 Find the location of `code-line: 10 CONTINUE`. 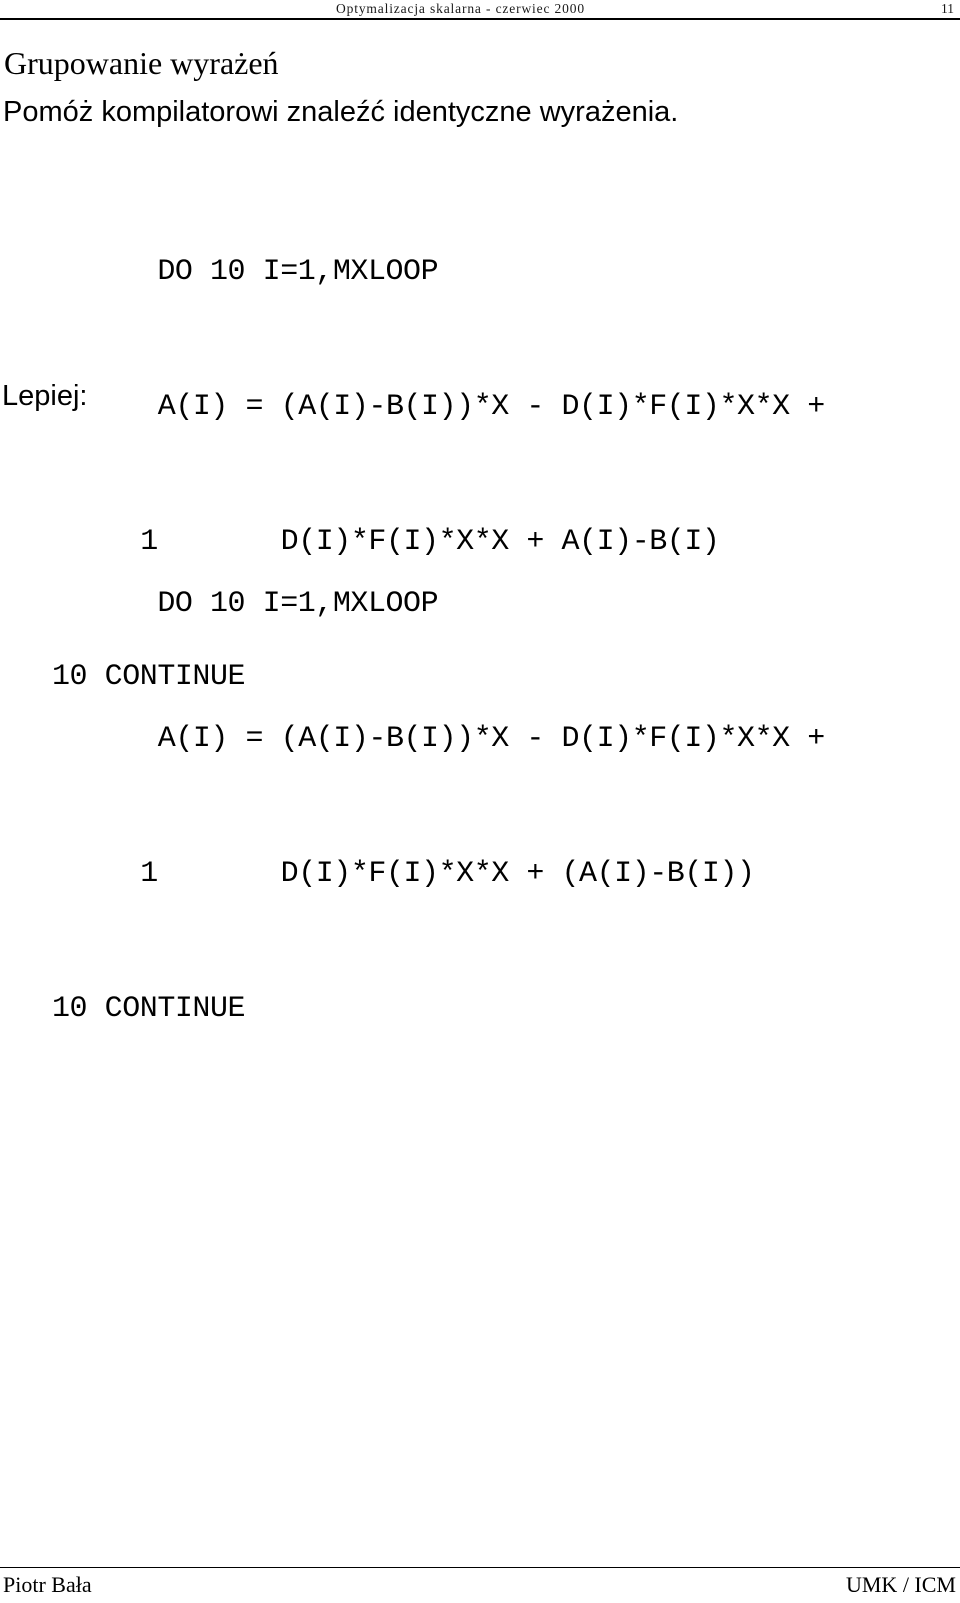

code-line: 10 CONTINUE is located at coordinates (149, 1009).